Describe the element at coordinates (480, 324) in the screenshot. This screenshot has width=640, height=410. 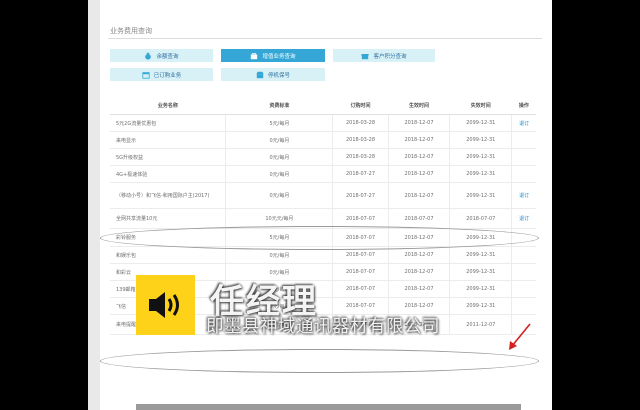
I see `table-cell-end: 2011-12-07` at that location.